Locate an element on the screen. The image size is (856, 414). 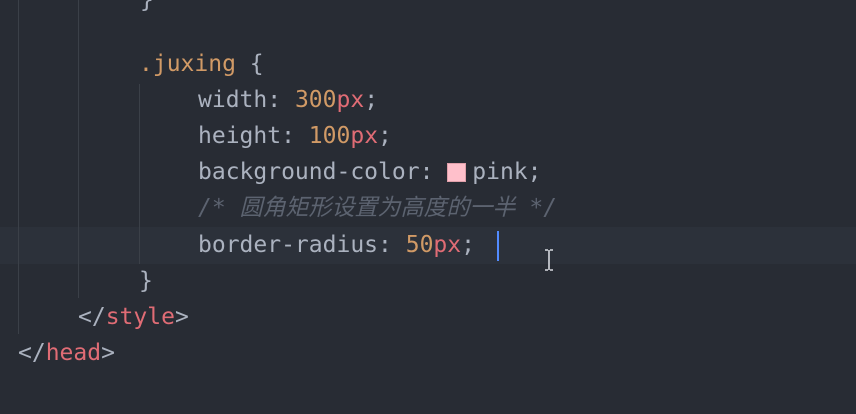
value-height-number: 100 is located at coordinates (329, 136).